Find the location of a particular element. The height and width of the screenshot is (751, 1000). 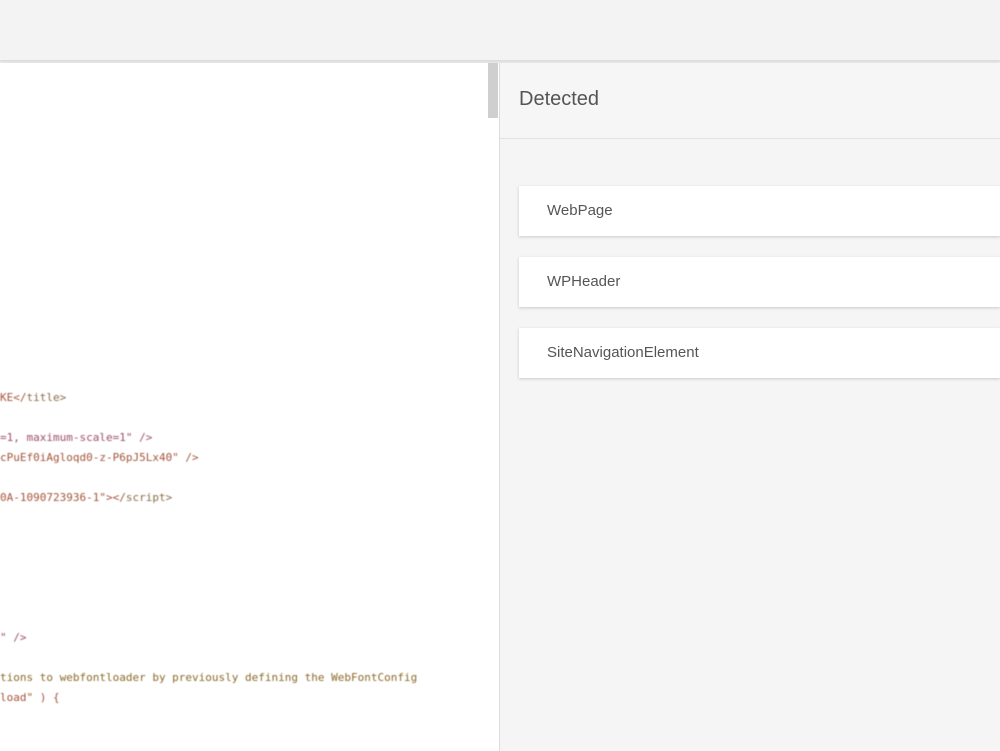

top-toolbar is located at coordinates (500, 30).